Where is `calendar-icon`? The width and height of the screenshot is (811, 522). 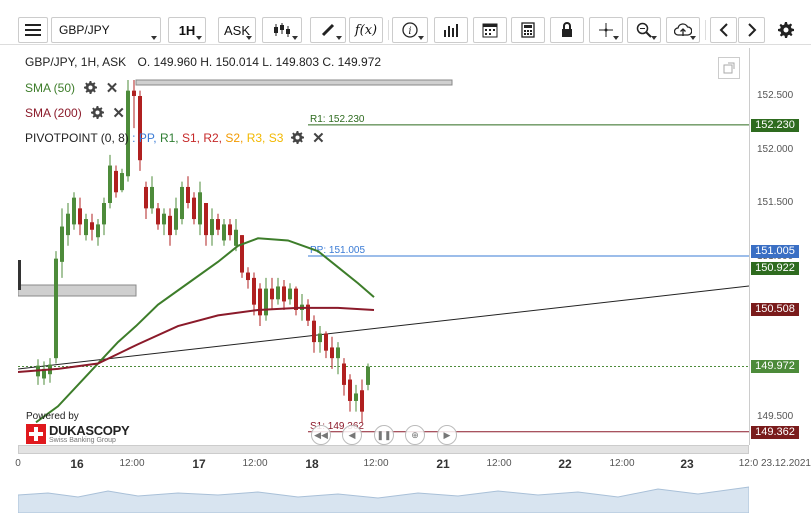 calendar-icon is located at coordinates (490, 30).